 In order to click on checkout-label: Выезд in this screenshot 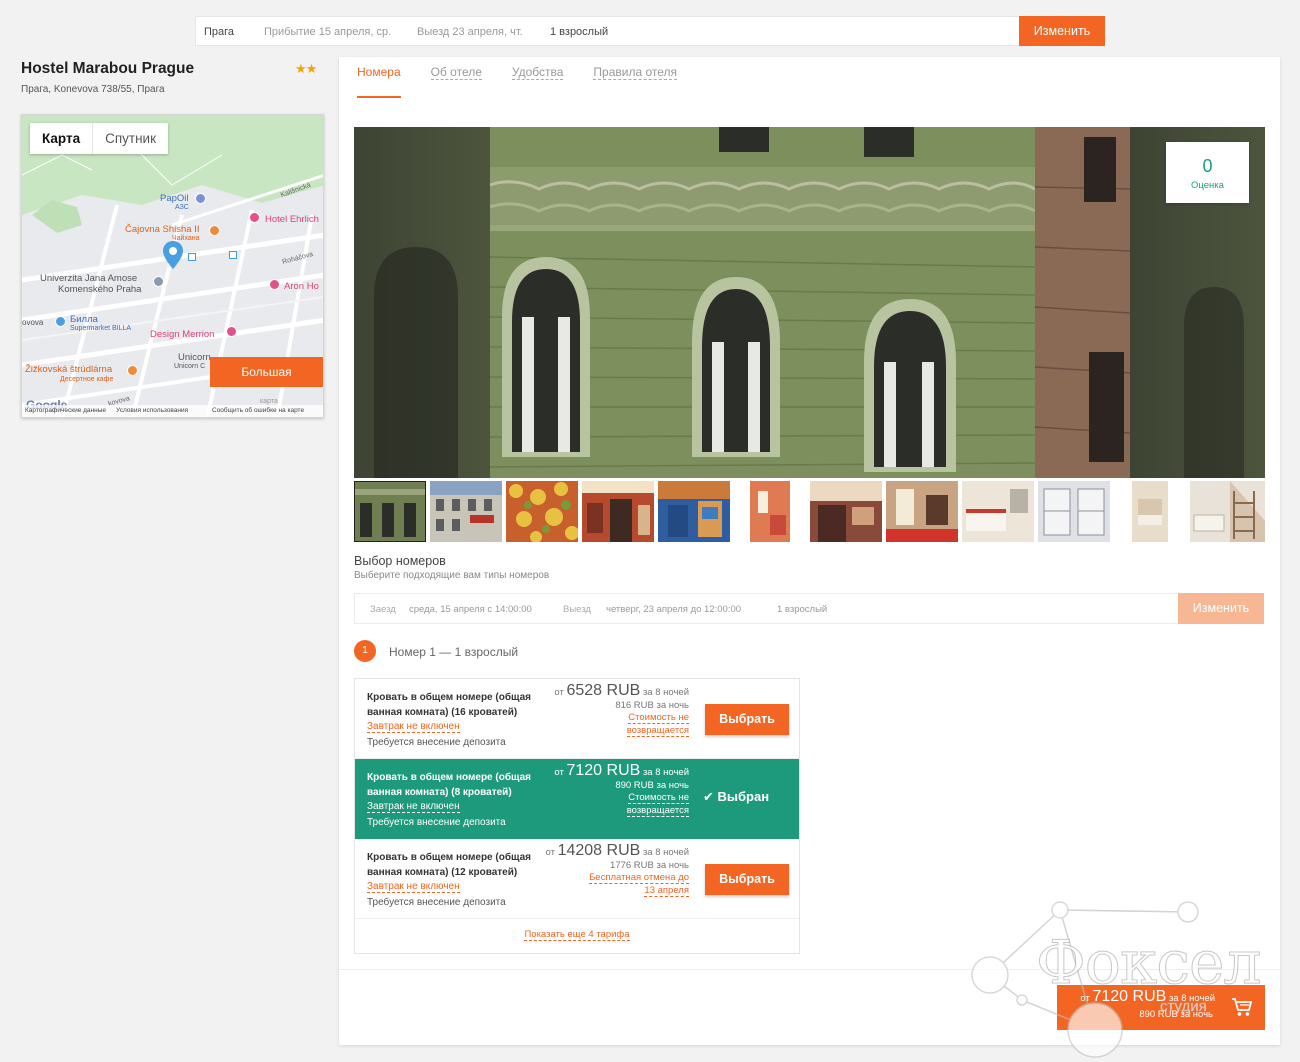, I will do `click(577, 609)`.